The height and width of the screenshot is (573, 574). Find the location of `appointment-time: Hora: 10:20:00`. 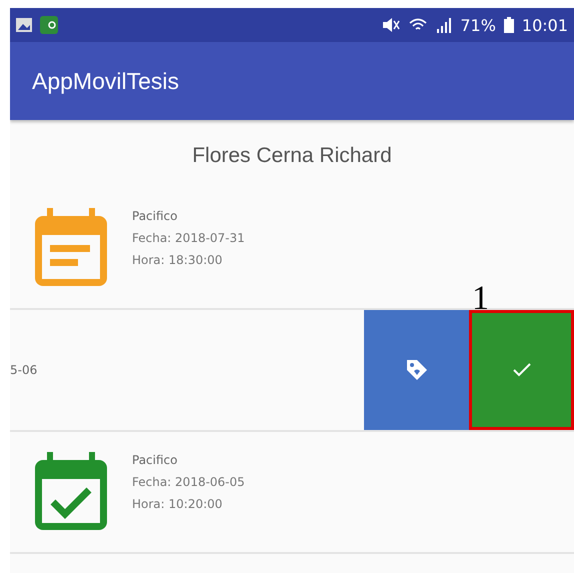

appointment-time: Hora: 10:20:00 is located at coordinates (178, 504).